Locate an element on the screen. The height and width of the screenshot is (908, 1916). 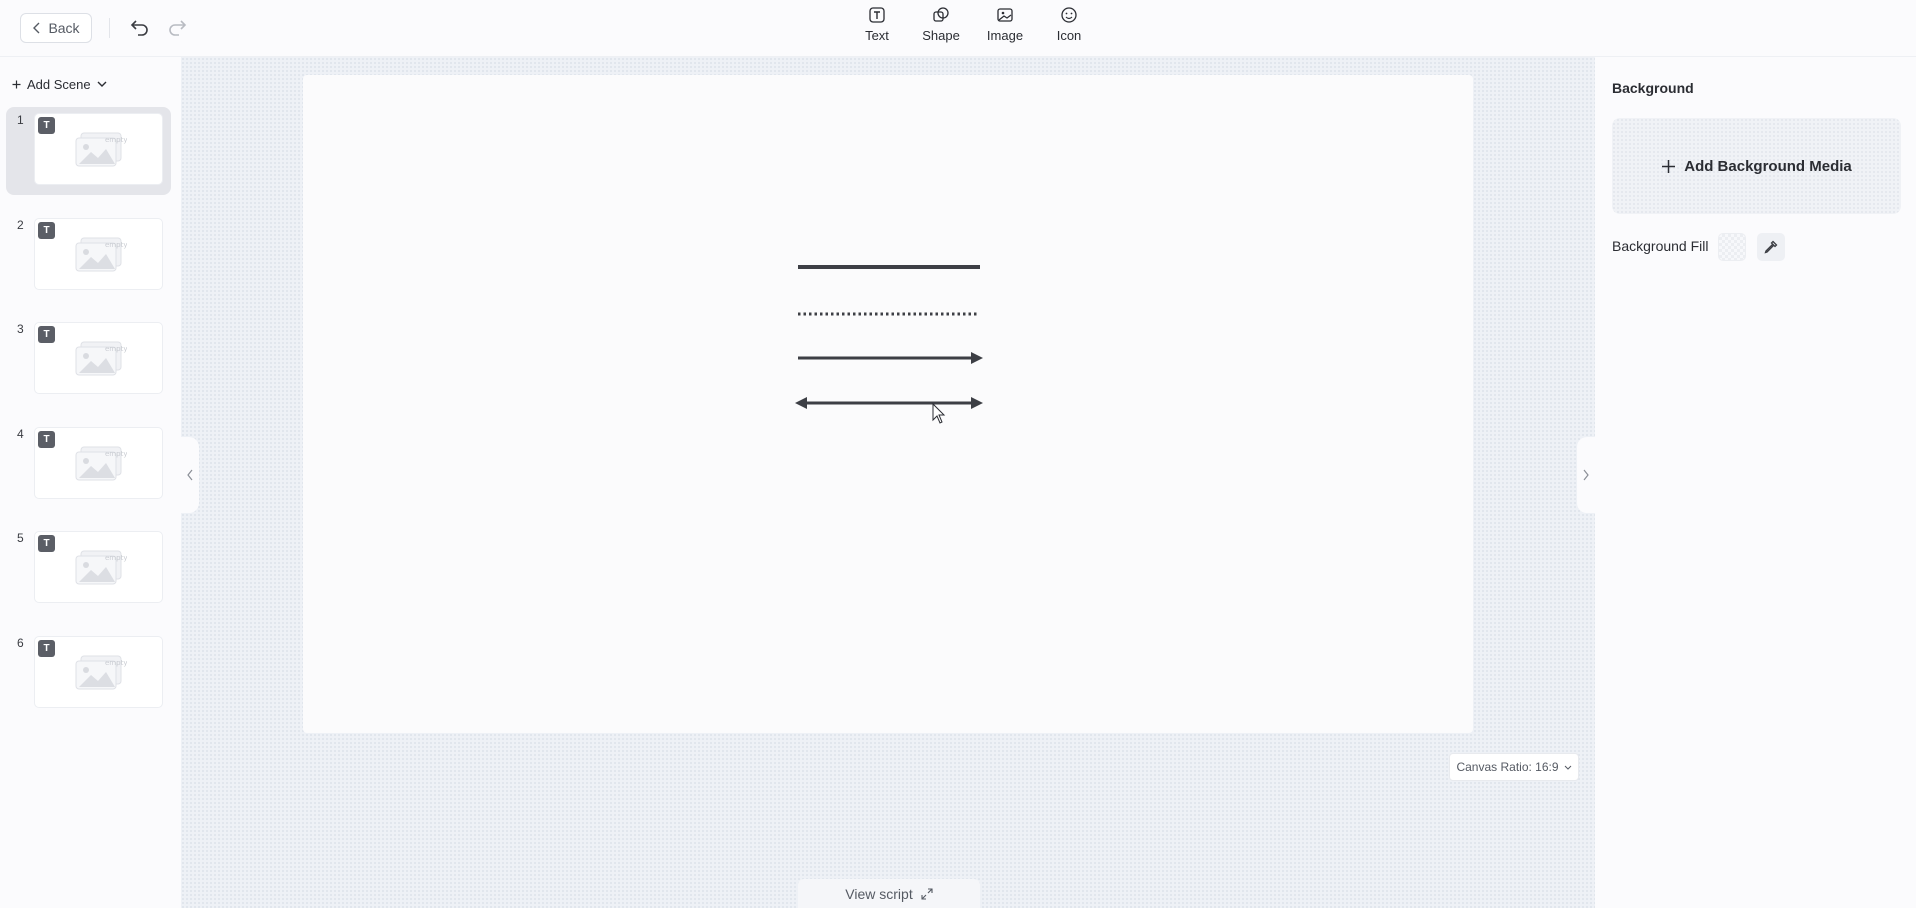
undo-icon is located at coordinates (139, 28).